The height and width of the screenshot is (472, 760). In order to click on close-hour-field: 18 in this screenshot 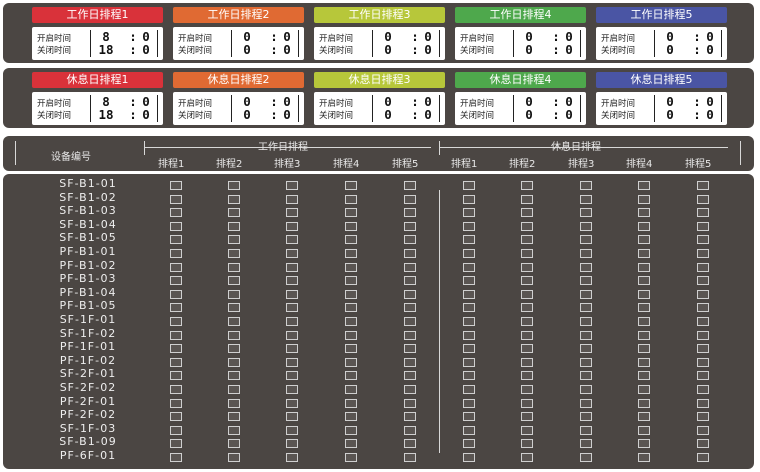, I will do `click(106, 114)`.